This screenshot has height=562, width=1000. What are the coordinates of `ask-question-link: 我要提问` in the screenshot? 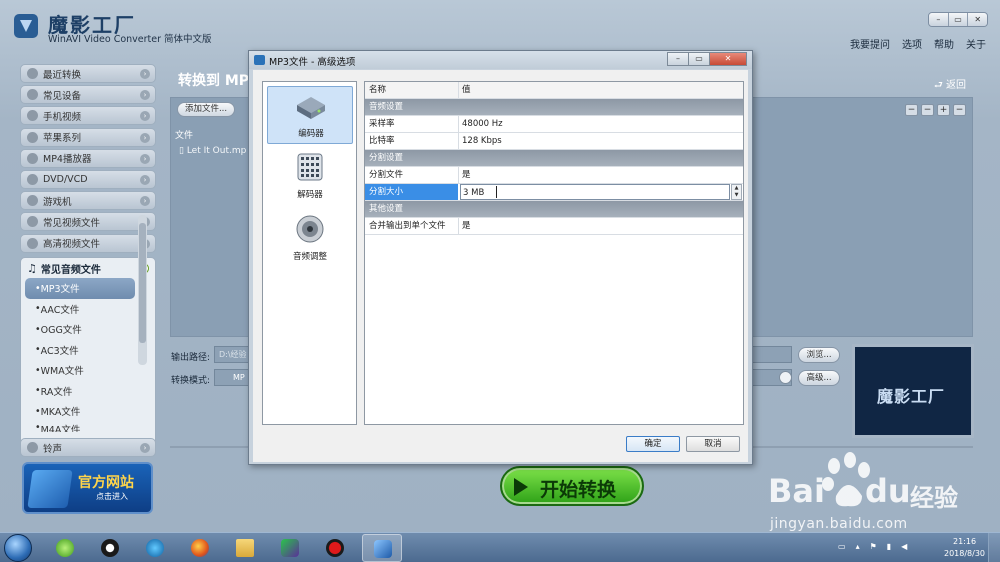 It's located at (870, 43).